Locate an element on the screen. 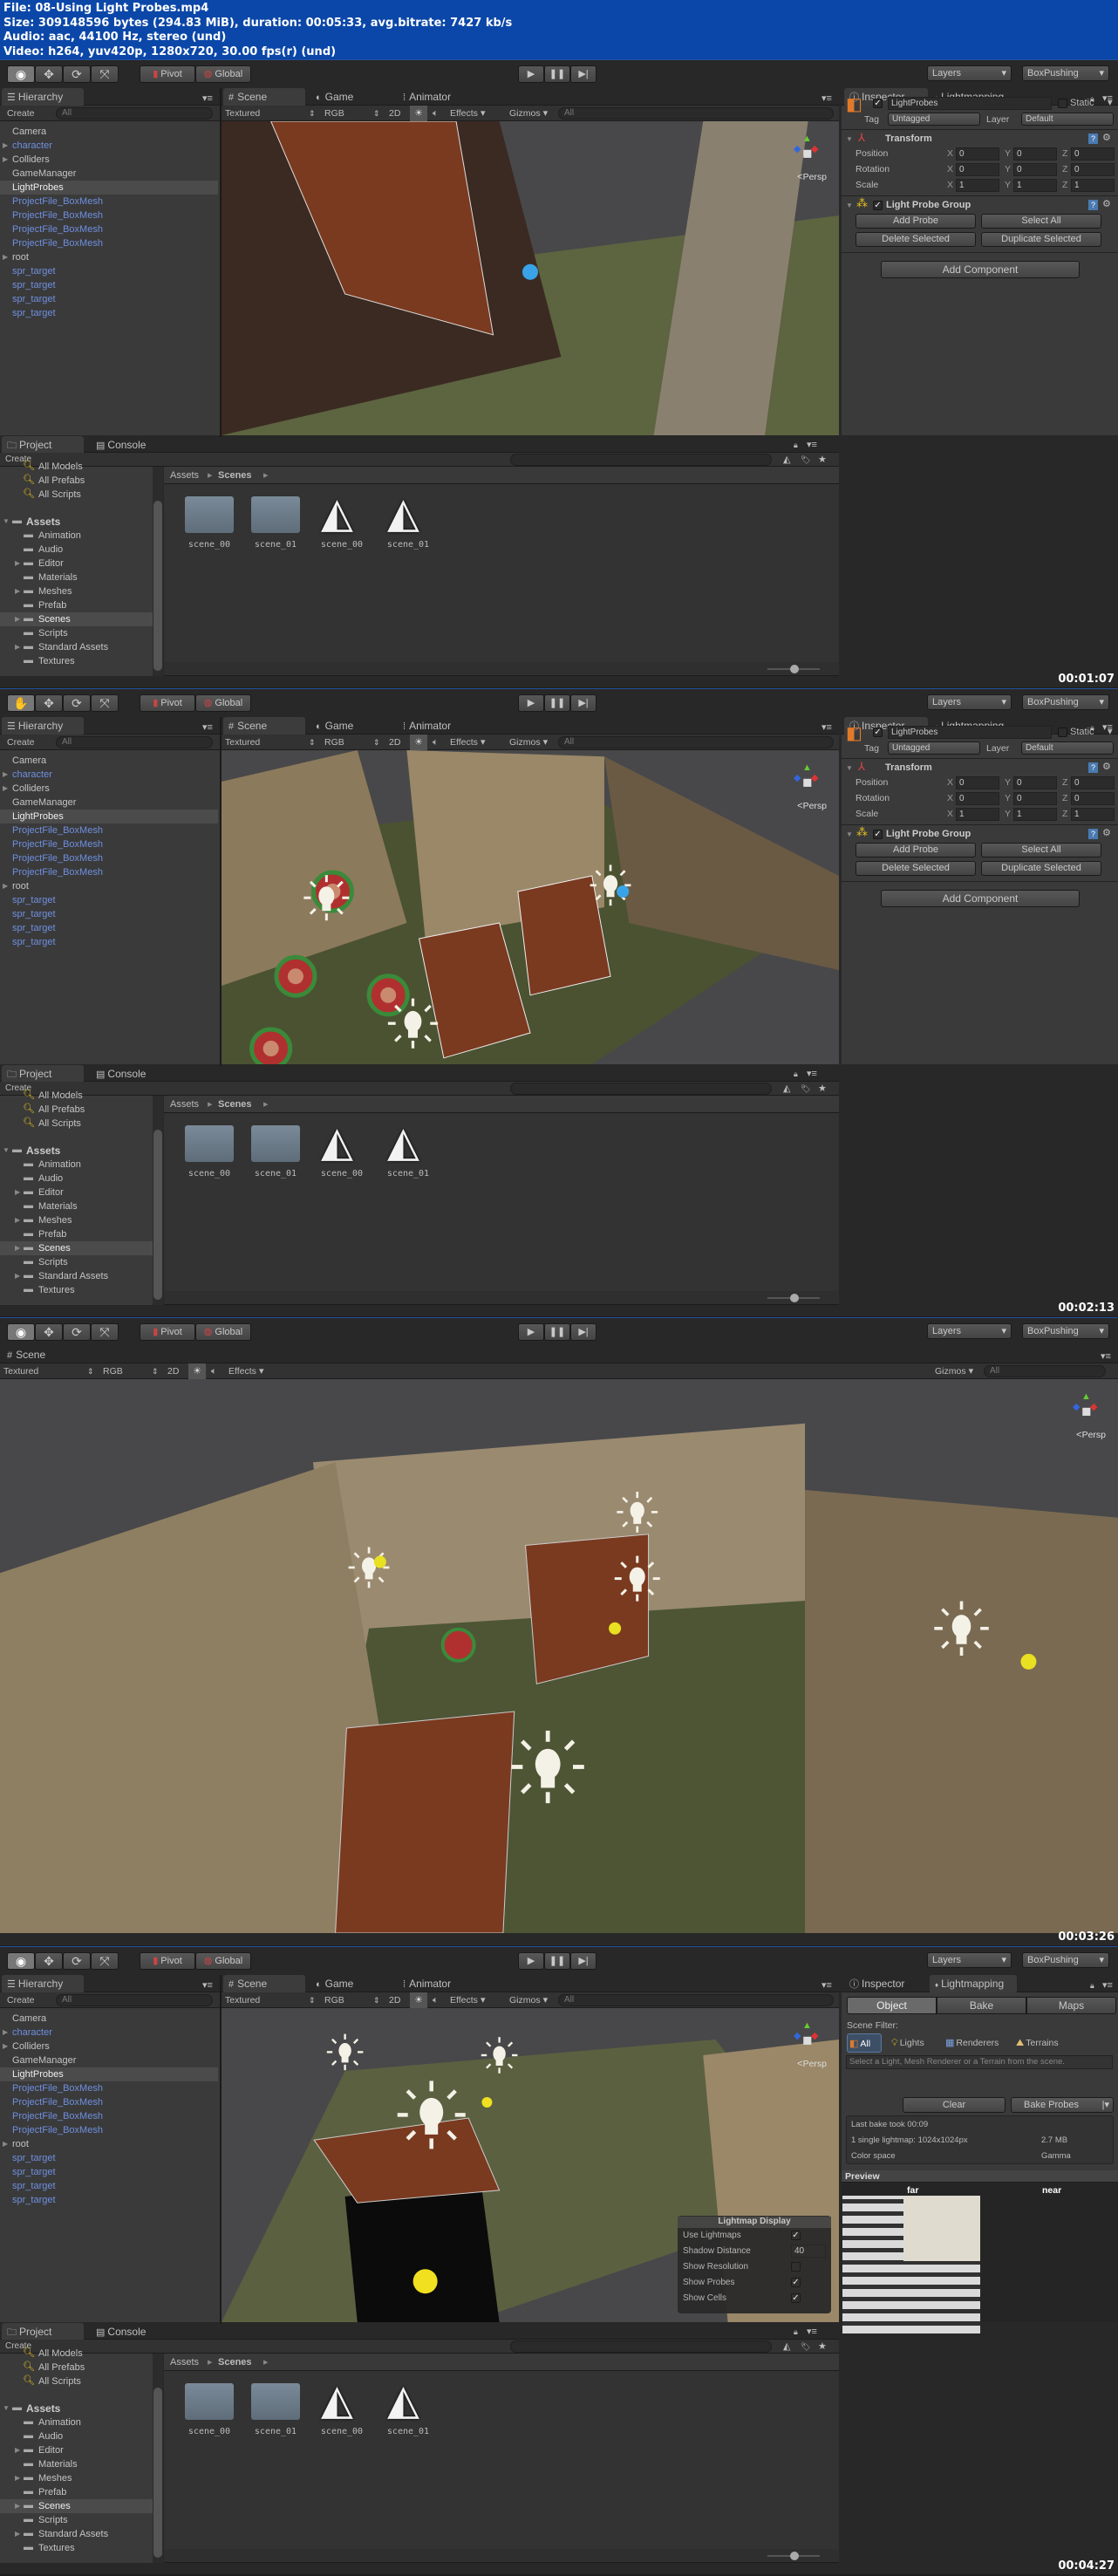 The width and height of the screenshot is (1118, 2576). step-button: ▶| is located at coordinates (583, 1961).